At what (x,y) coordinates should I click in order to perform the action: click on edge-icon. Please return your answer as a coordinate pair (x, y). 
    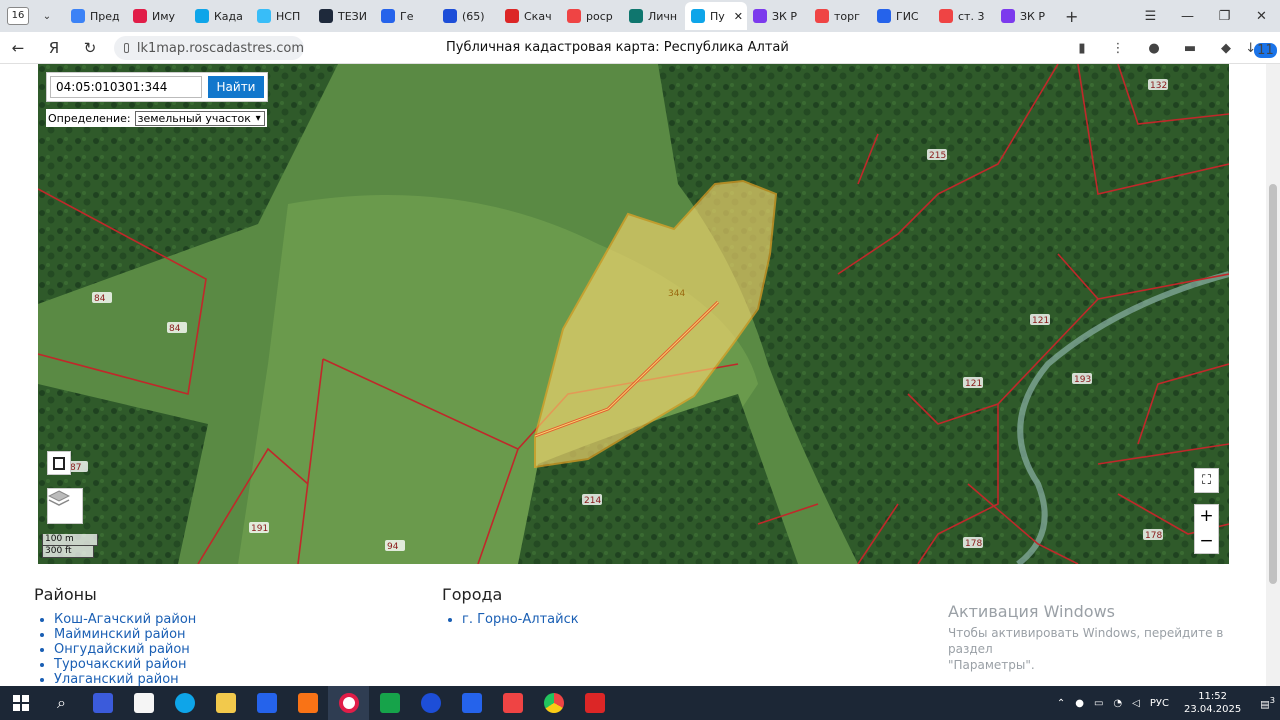
    Looking at the image, I should click on (184, 703).